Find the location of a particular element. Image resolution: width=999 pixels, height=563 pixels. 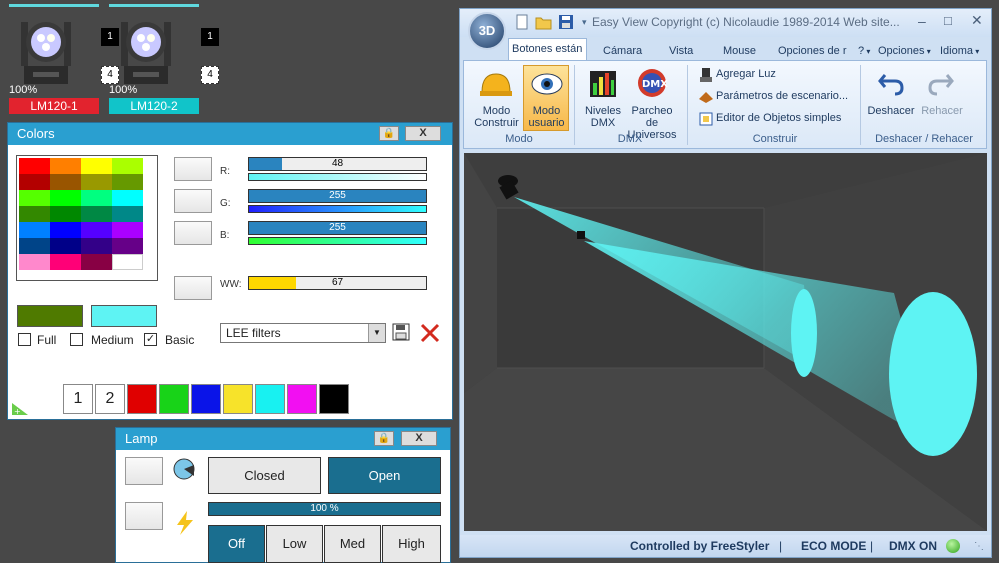

rehacer-button: Rehacer is located at coordinates (942, 111).